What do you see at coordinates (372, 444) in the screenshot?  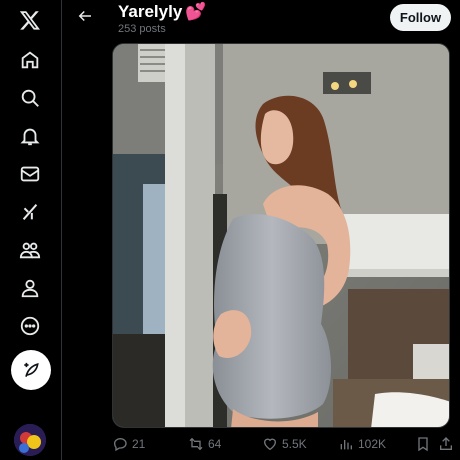 I see `view-count: 102K` at bounding box center [372, 444].